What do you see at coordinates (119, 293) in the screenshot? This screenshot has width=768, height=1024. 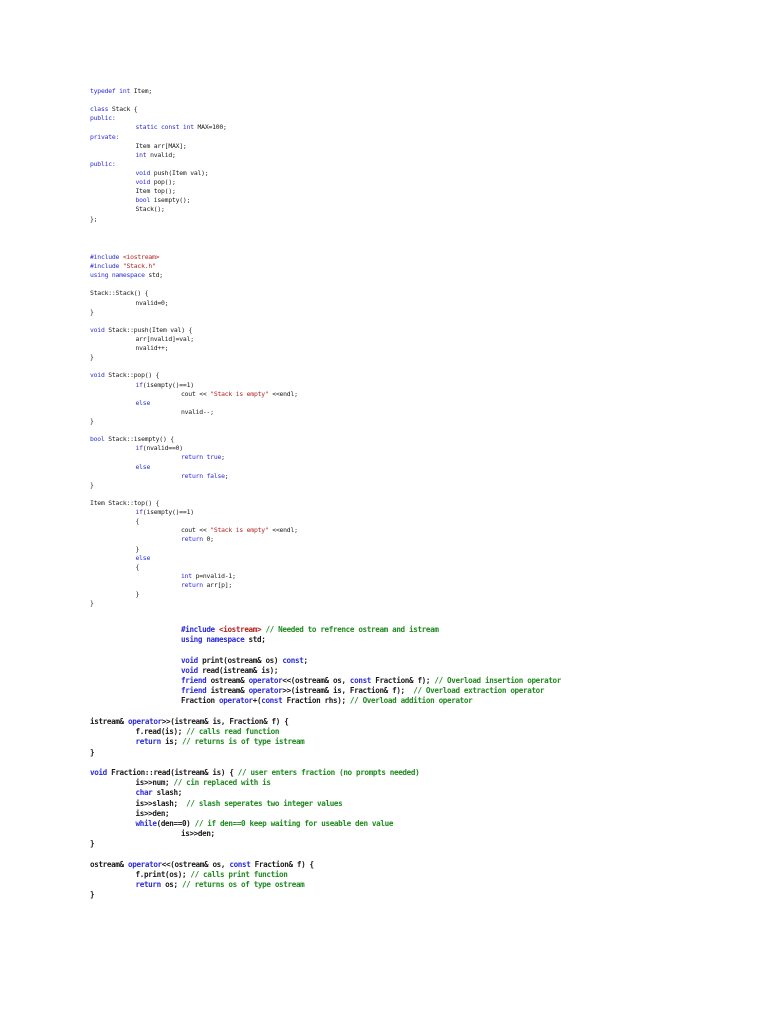 I see `code-text: Stack::Stack() {` at bounding box center [119, 293].